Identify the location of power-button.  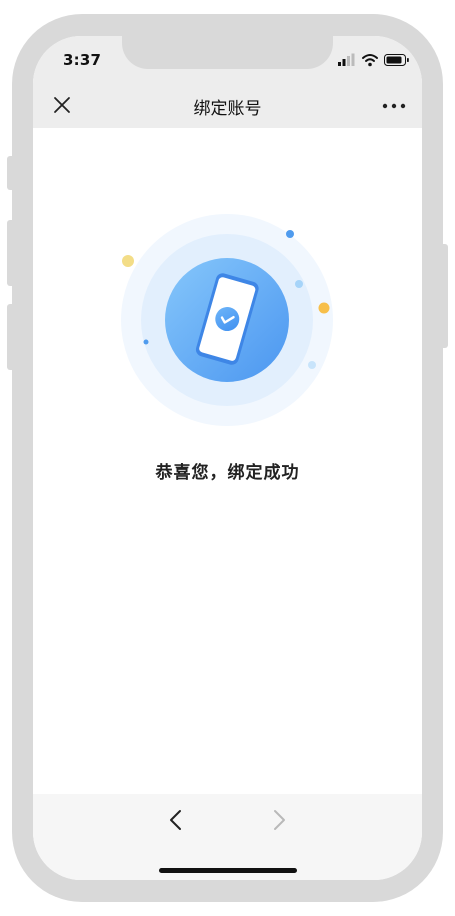
(444, 296).